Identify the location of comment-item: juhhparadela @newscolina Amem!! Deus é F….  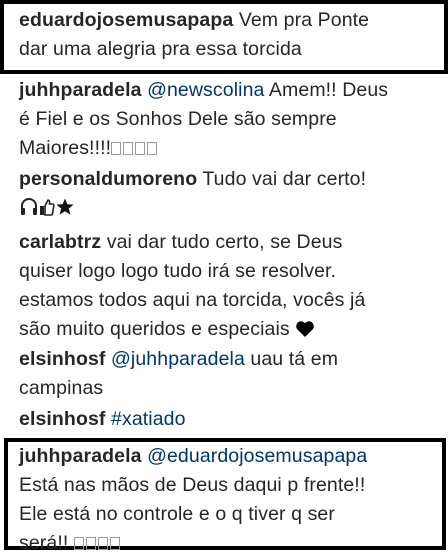
(203, 119).